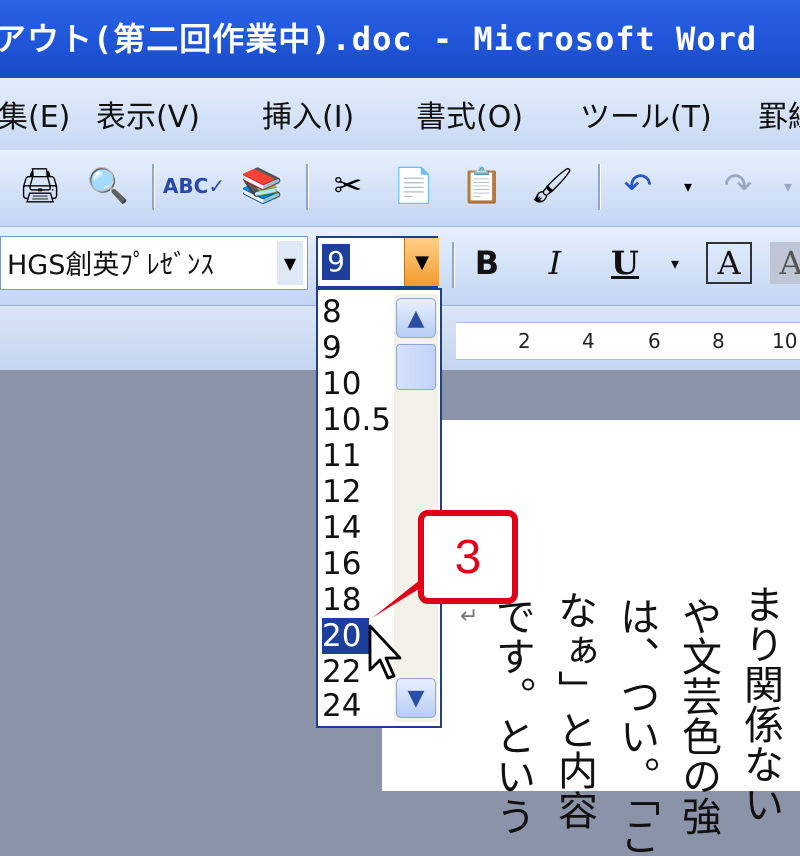 The height and width of the screenshot is (856, 800). Describe the element at coordinates (785, 341) in the screenshot. I see `ruler-tick: 10` at that location.